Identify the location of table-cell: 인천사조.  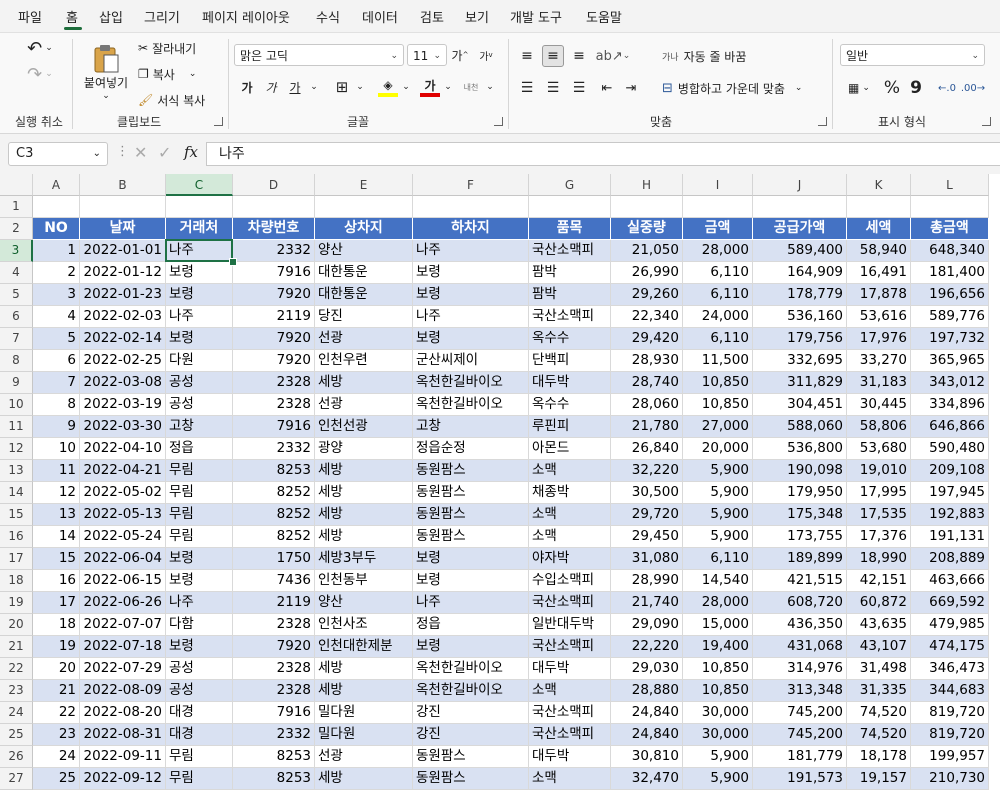
(364, 625).